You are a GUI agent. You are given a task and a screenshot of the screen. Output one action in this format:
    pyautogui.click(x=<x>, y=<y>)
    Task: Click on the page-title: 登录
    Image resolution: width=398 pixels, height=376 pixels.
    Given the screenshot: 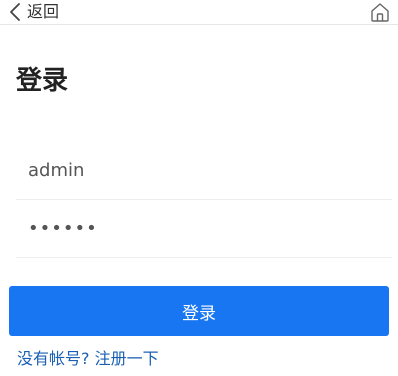 What is the action you would take?
    pyautogui.click(x=42, y=81)
    